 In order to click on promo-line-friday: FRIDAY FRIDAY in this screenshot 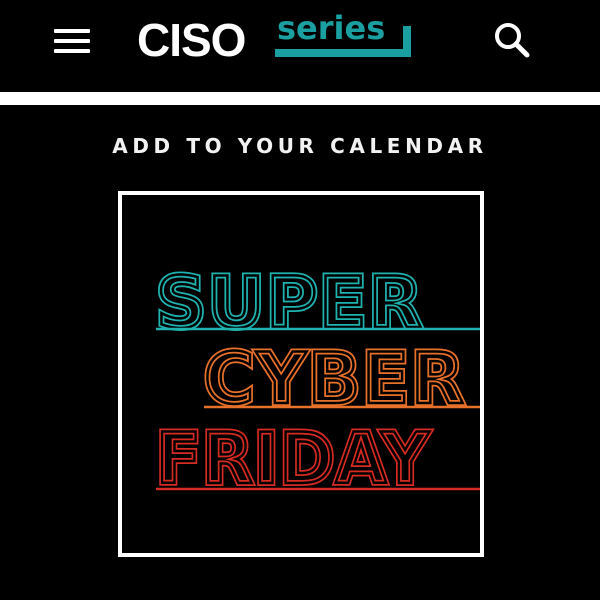, I will do `click(316, 459)`.